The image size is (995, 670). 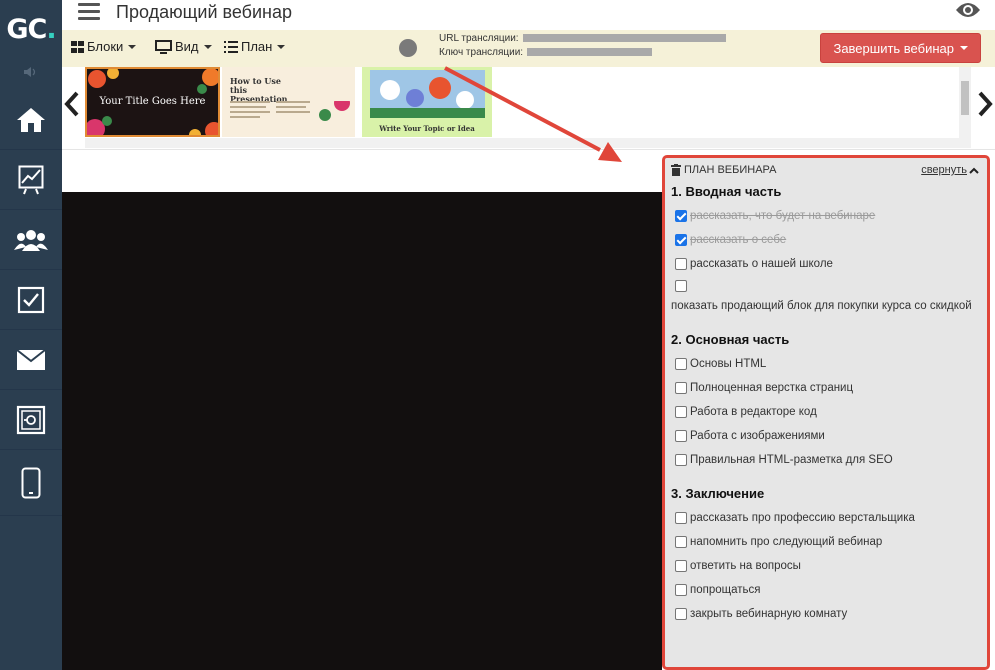 What do you see at coordinates (968, 12) in the screenshot?
I see `eye-icon` at bounding box center [968, 12].